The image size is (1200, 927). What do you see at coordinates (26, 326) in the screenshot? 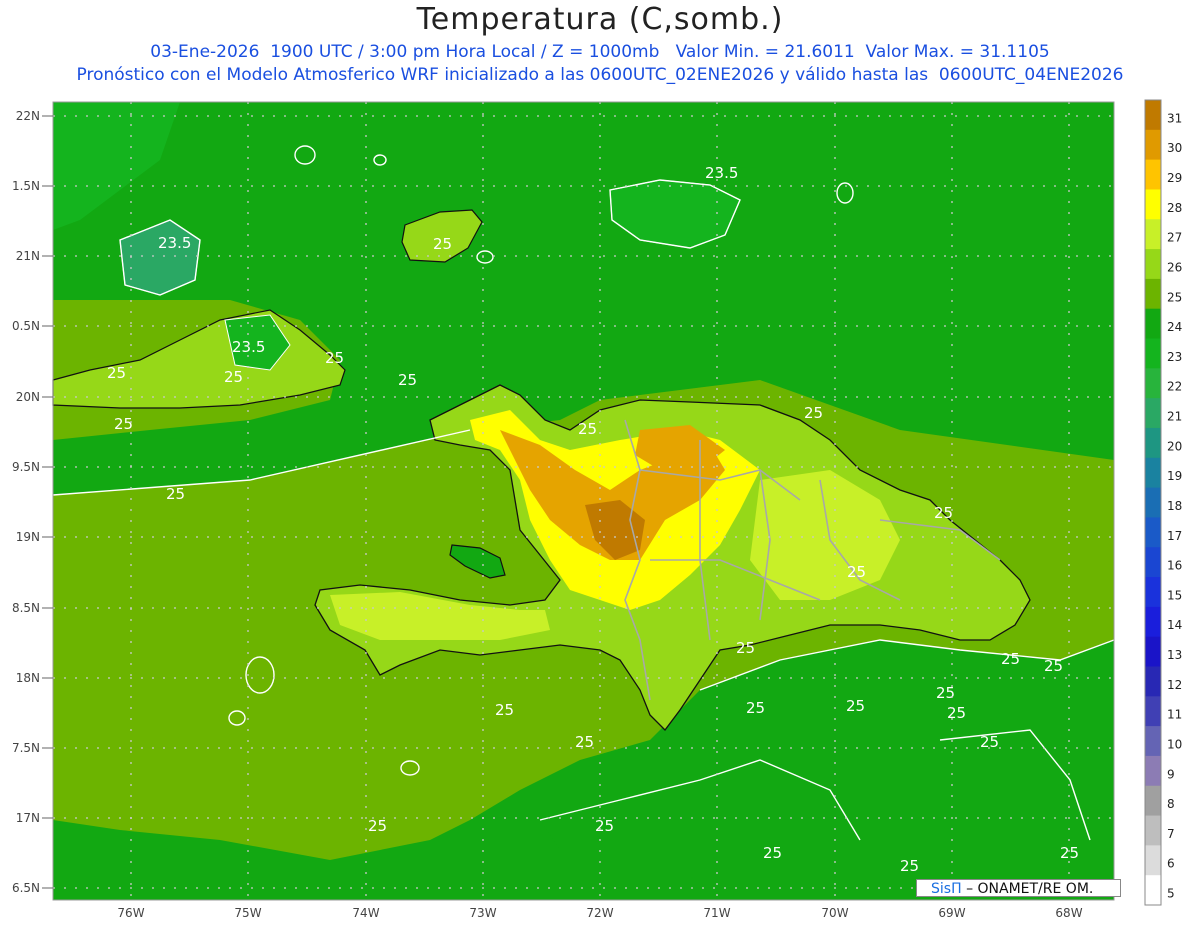
I see `lat-label: 0.5N` at bounding box center [26, 326].